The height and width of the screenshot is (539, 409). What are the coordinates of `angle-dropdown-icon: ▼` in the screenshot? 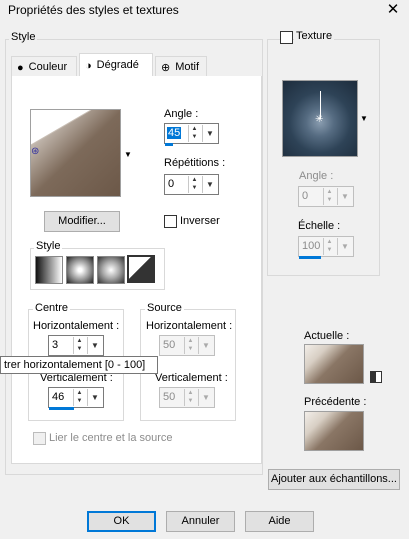 It's located at (209, 133).